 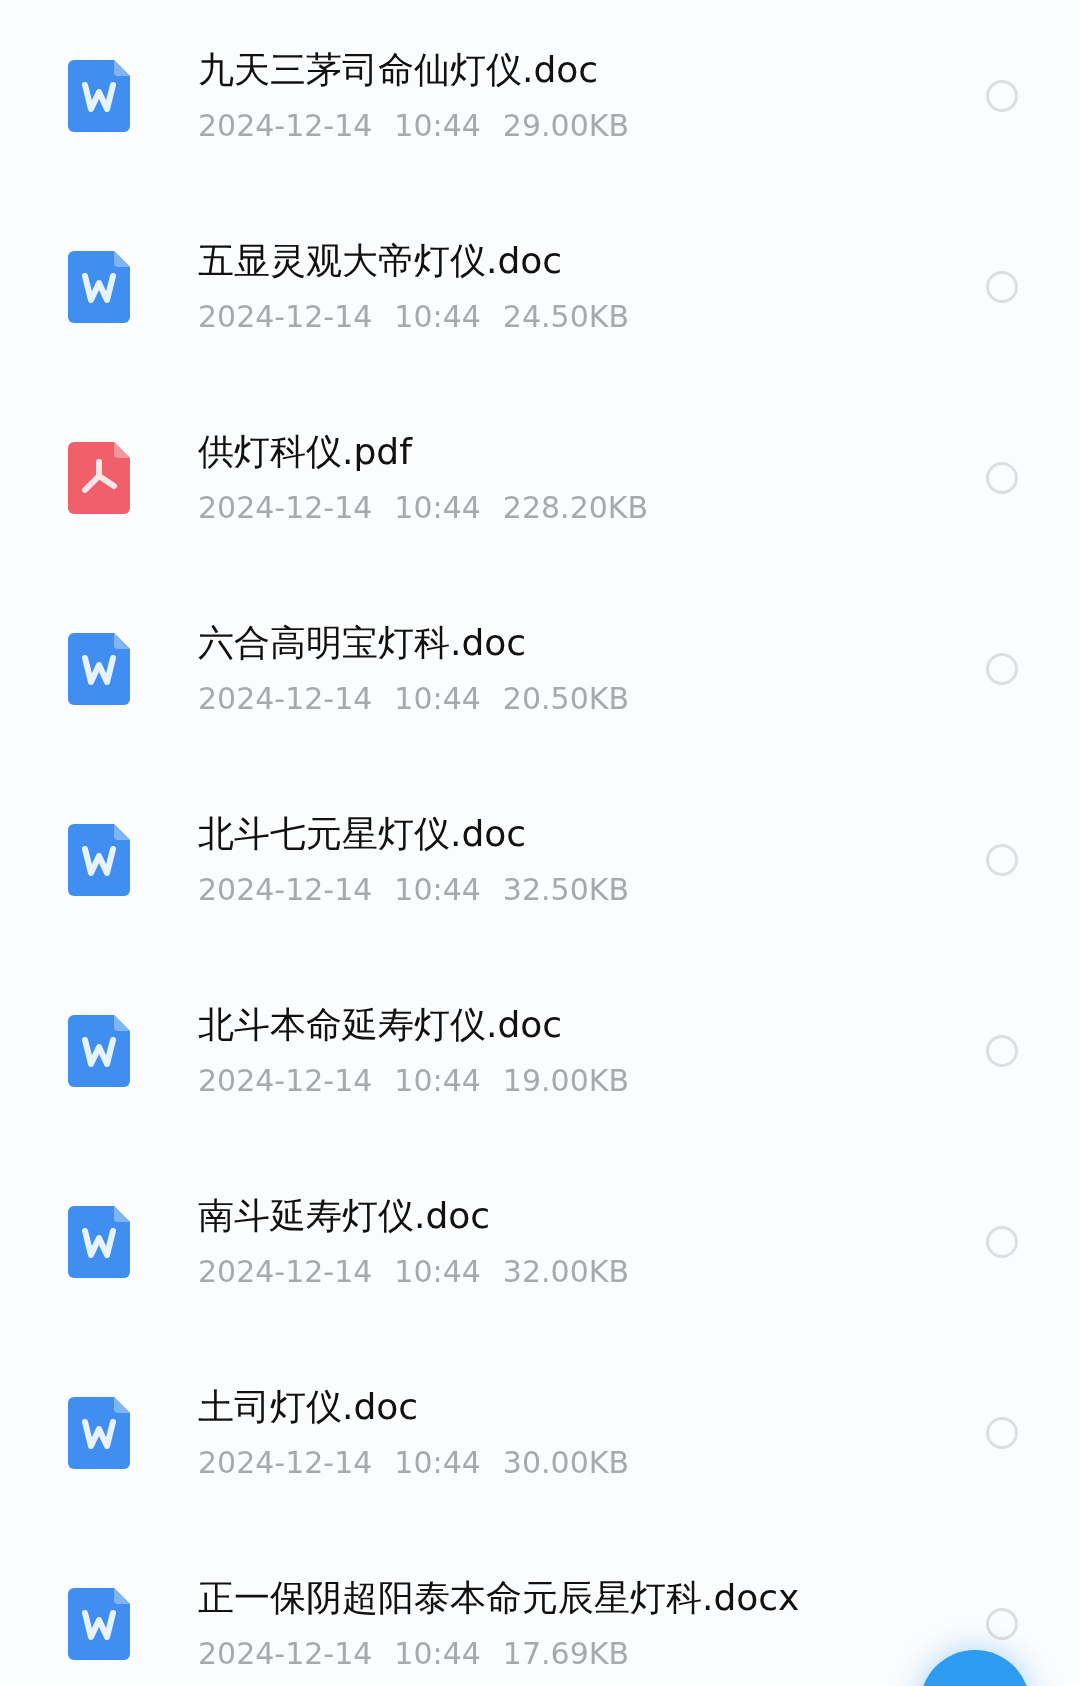 What do you see at coordinates (565, 1271) in the screenshot?
I see `file-size: 32.00KB` at bounding box center [565, 1271].